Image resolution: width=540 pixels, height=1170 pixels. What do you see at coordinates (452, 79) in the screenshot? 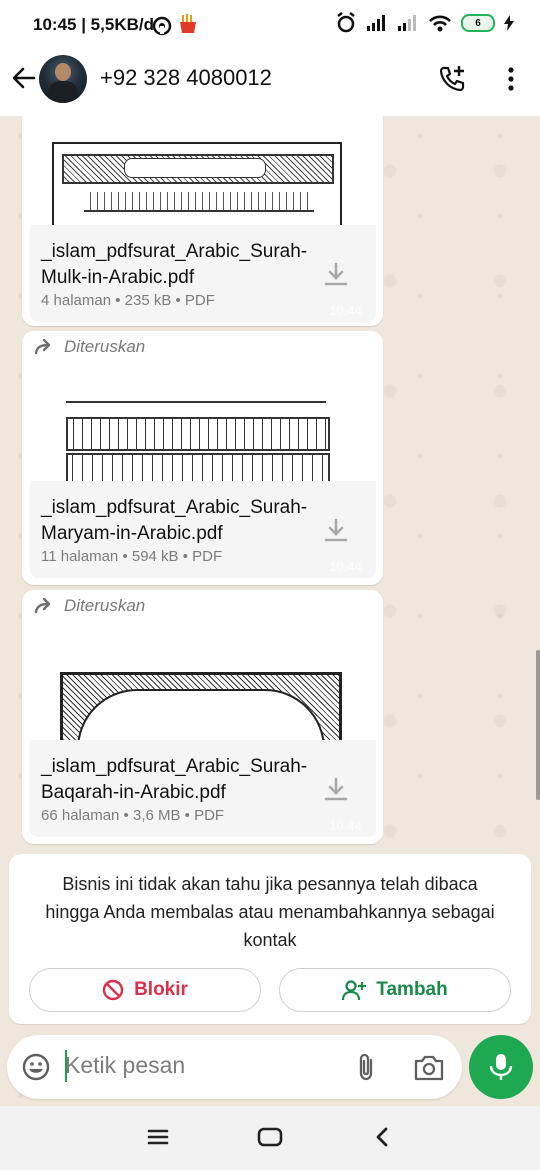
I see `add-call-icon` at bounding box center [452, 79].